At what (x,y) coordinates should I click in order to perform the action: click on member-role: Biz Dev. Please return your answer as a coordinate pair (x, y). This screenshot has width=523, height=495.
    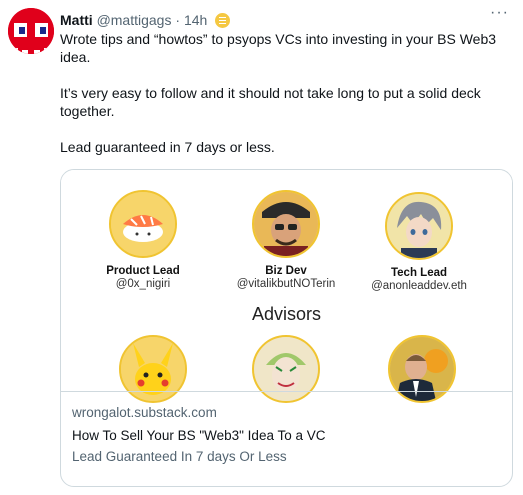
    Looking at the image, I should click on (286, 271).